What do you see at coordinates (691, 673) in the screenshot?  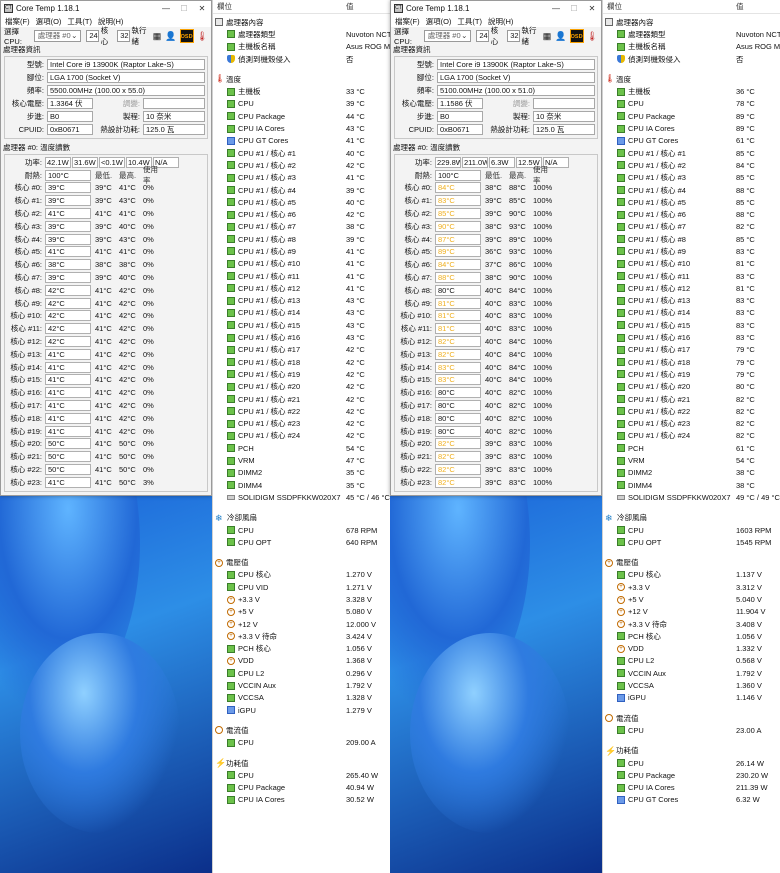 I see `sensor-row: VCCIN Aux 1.792 V` at bounding box center [691, 673].